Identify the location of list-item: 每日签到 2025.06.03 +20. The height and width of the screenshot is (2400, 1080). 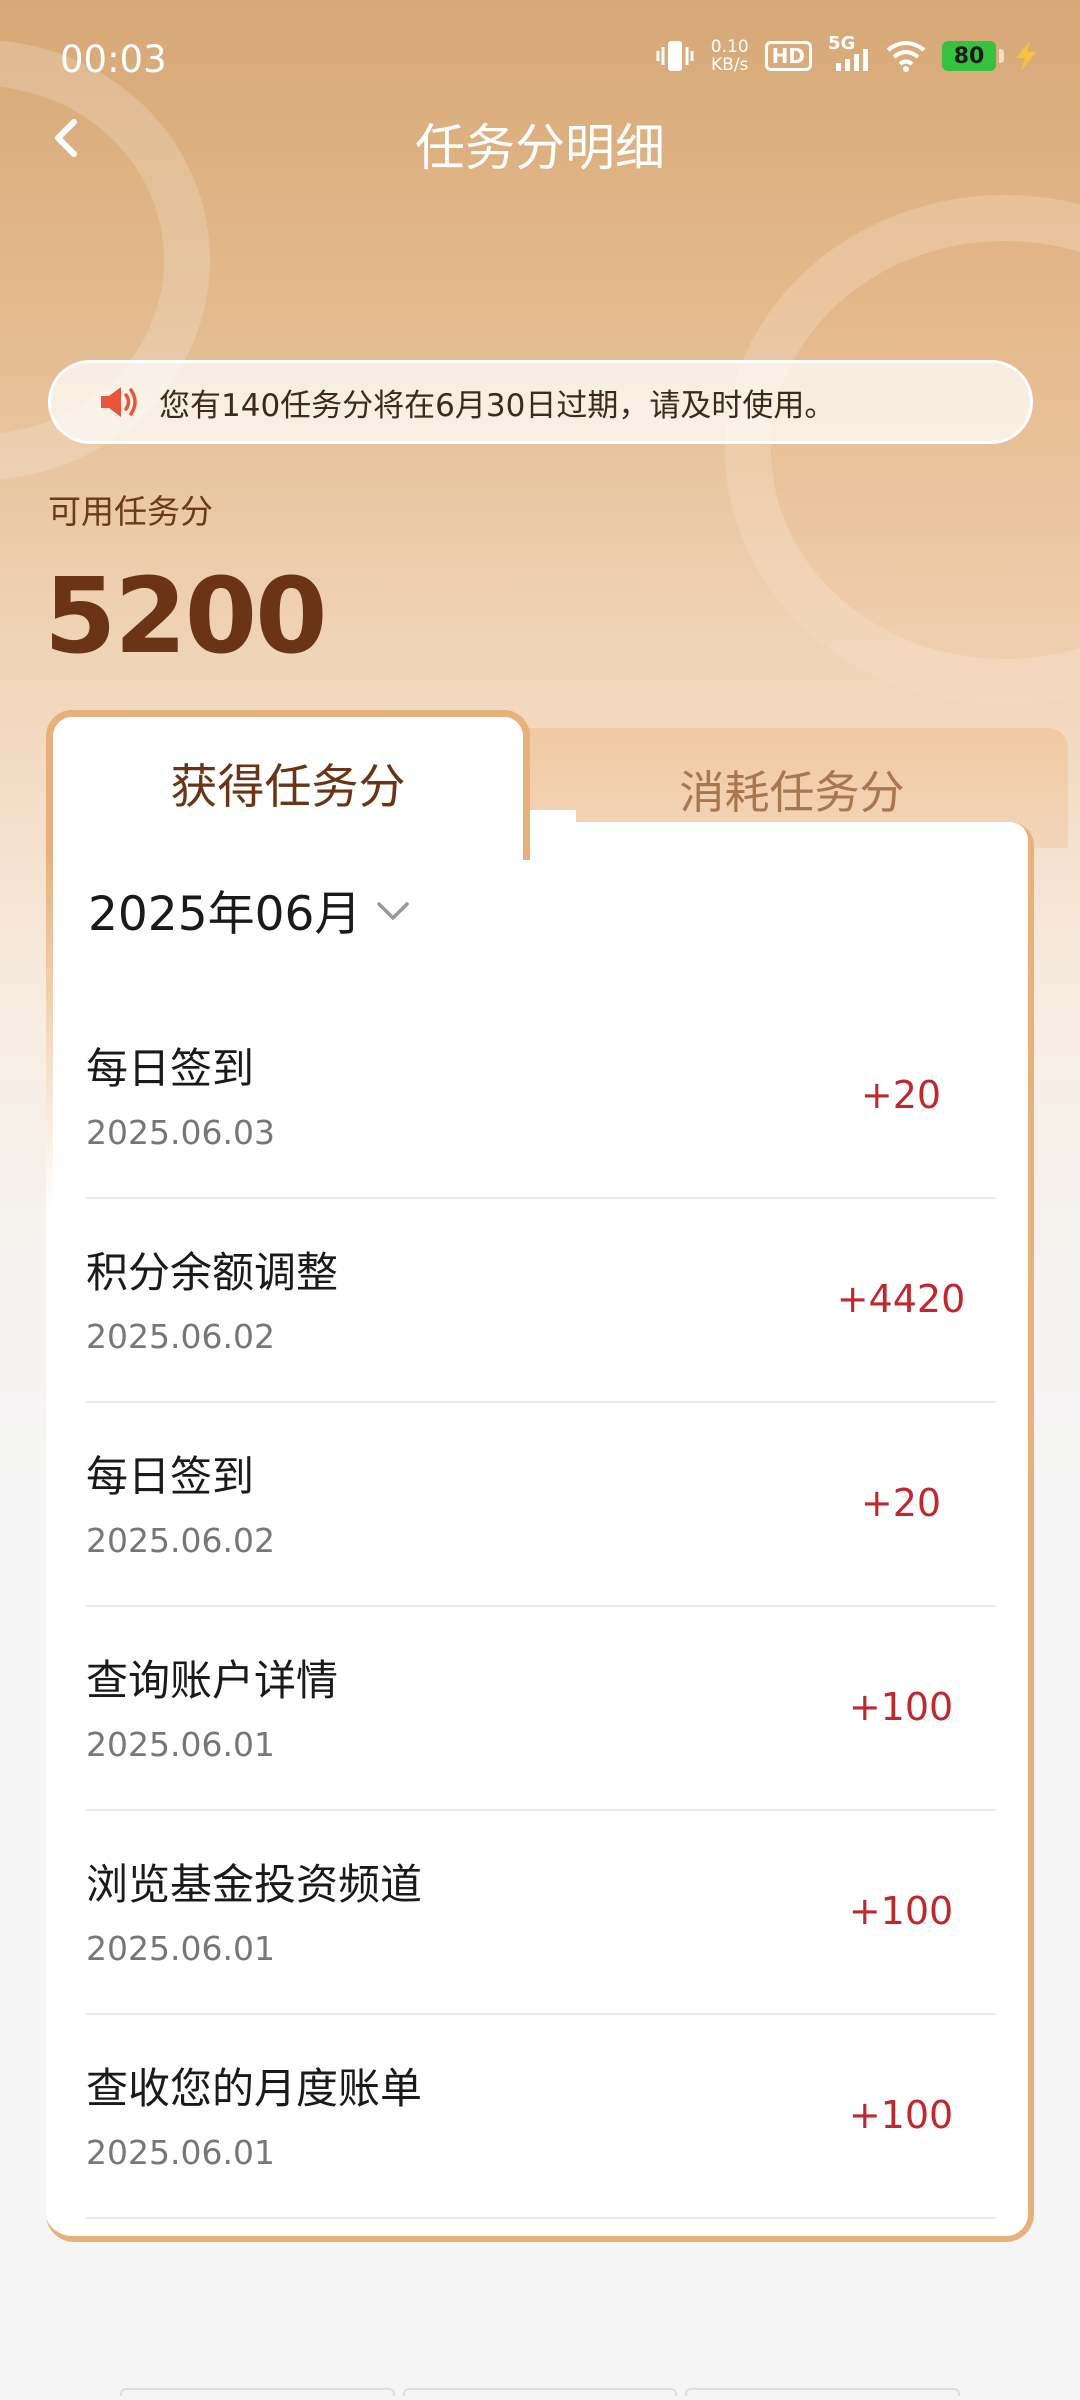
(541, 1097).